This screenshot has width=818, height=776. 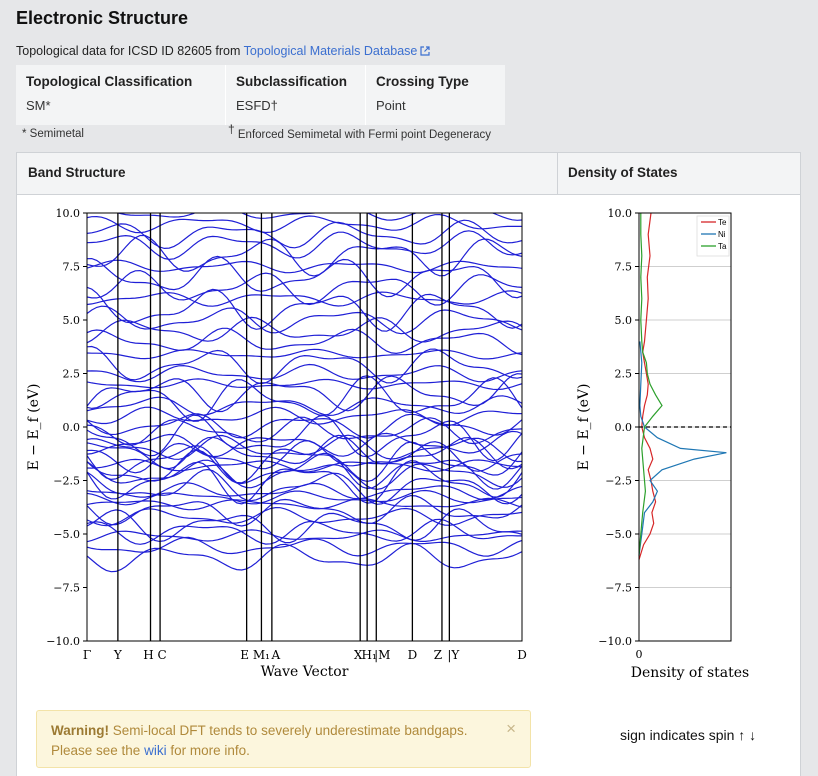 I want to click on y-tick-label: −5.0, so click(x=66, y=534).